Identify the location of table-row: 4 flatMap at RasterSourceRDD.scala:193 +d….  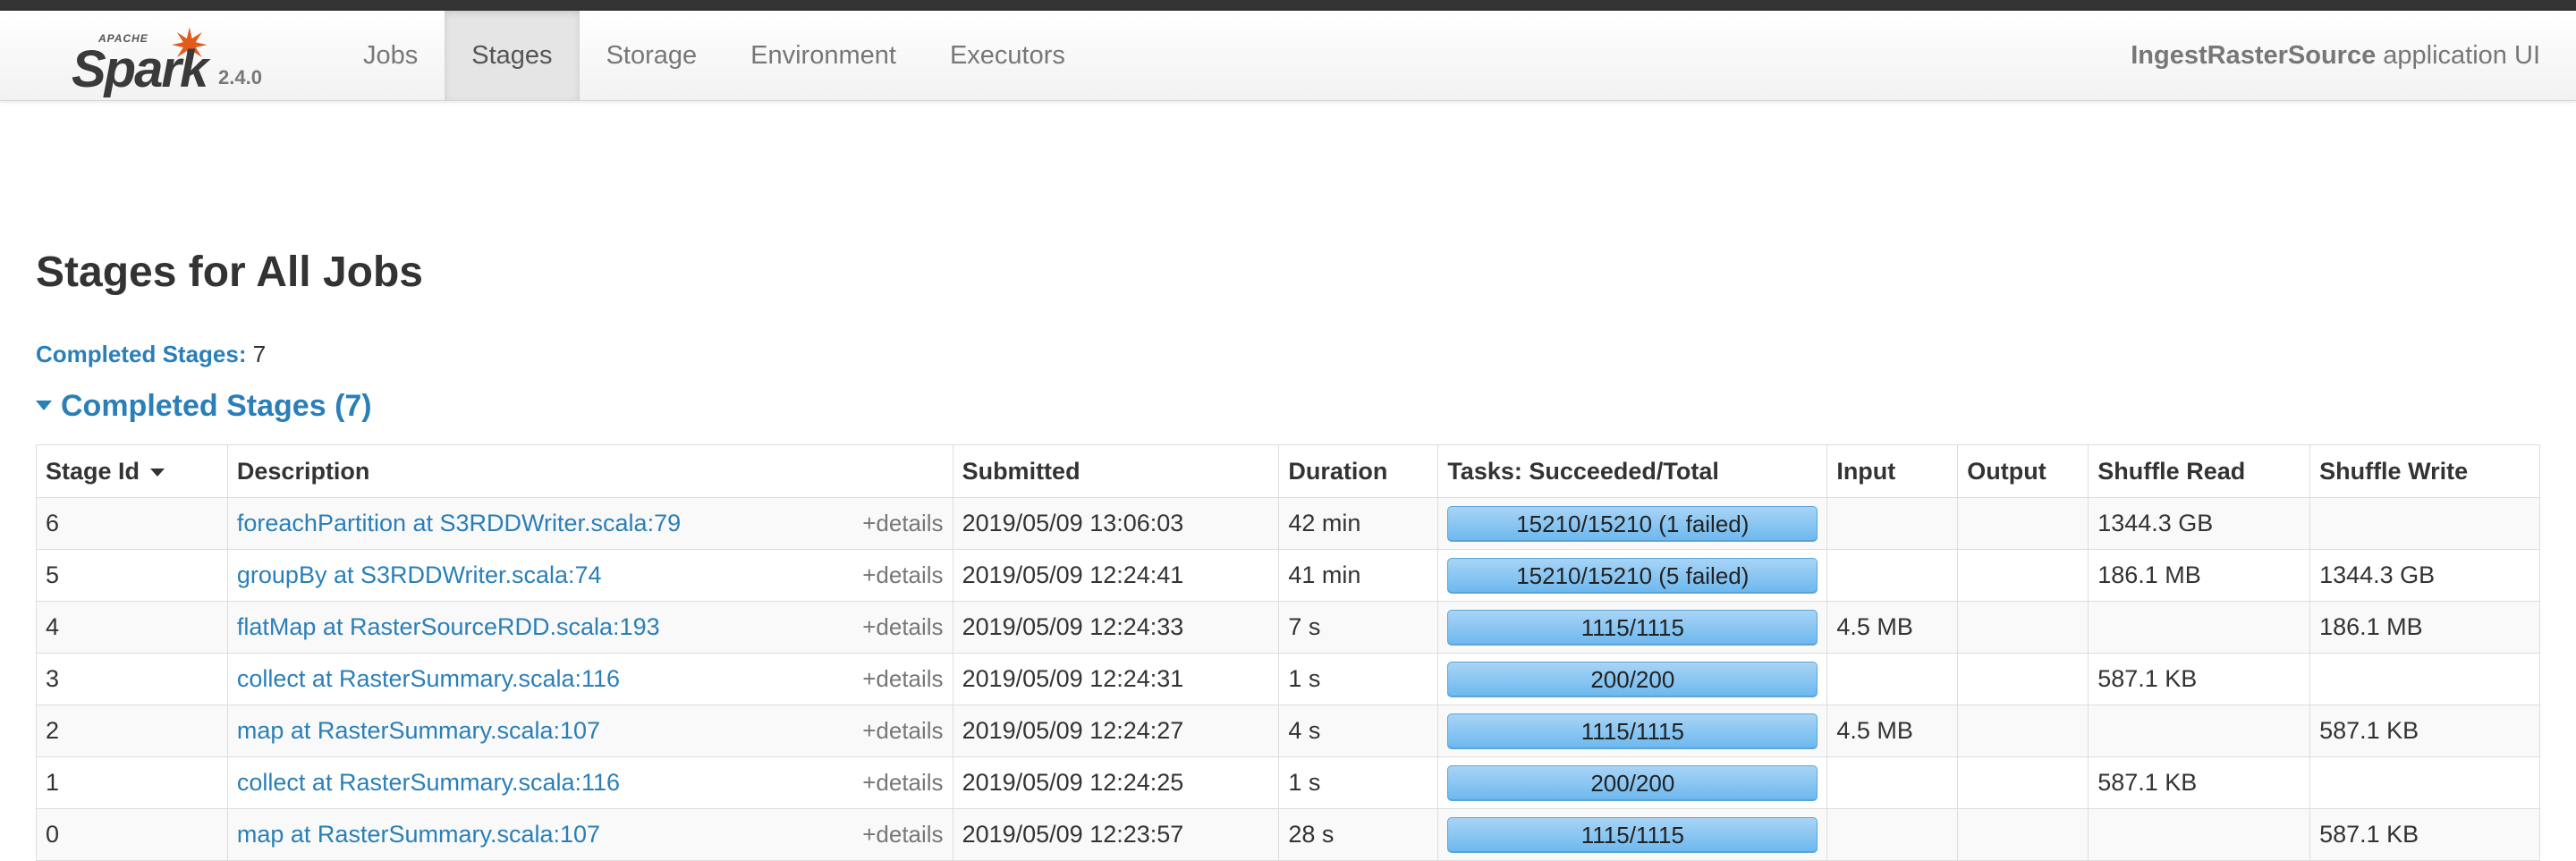
(1288, 627).